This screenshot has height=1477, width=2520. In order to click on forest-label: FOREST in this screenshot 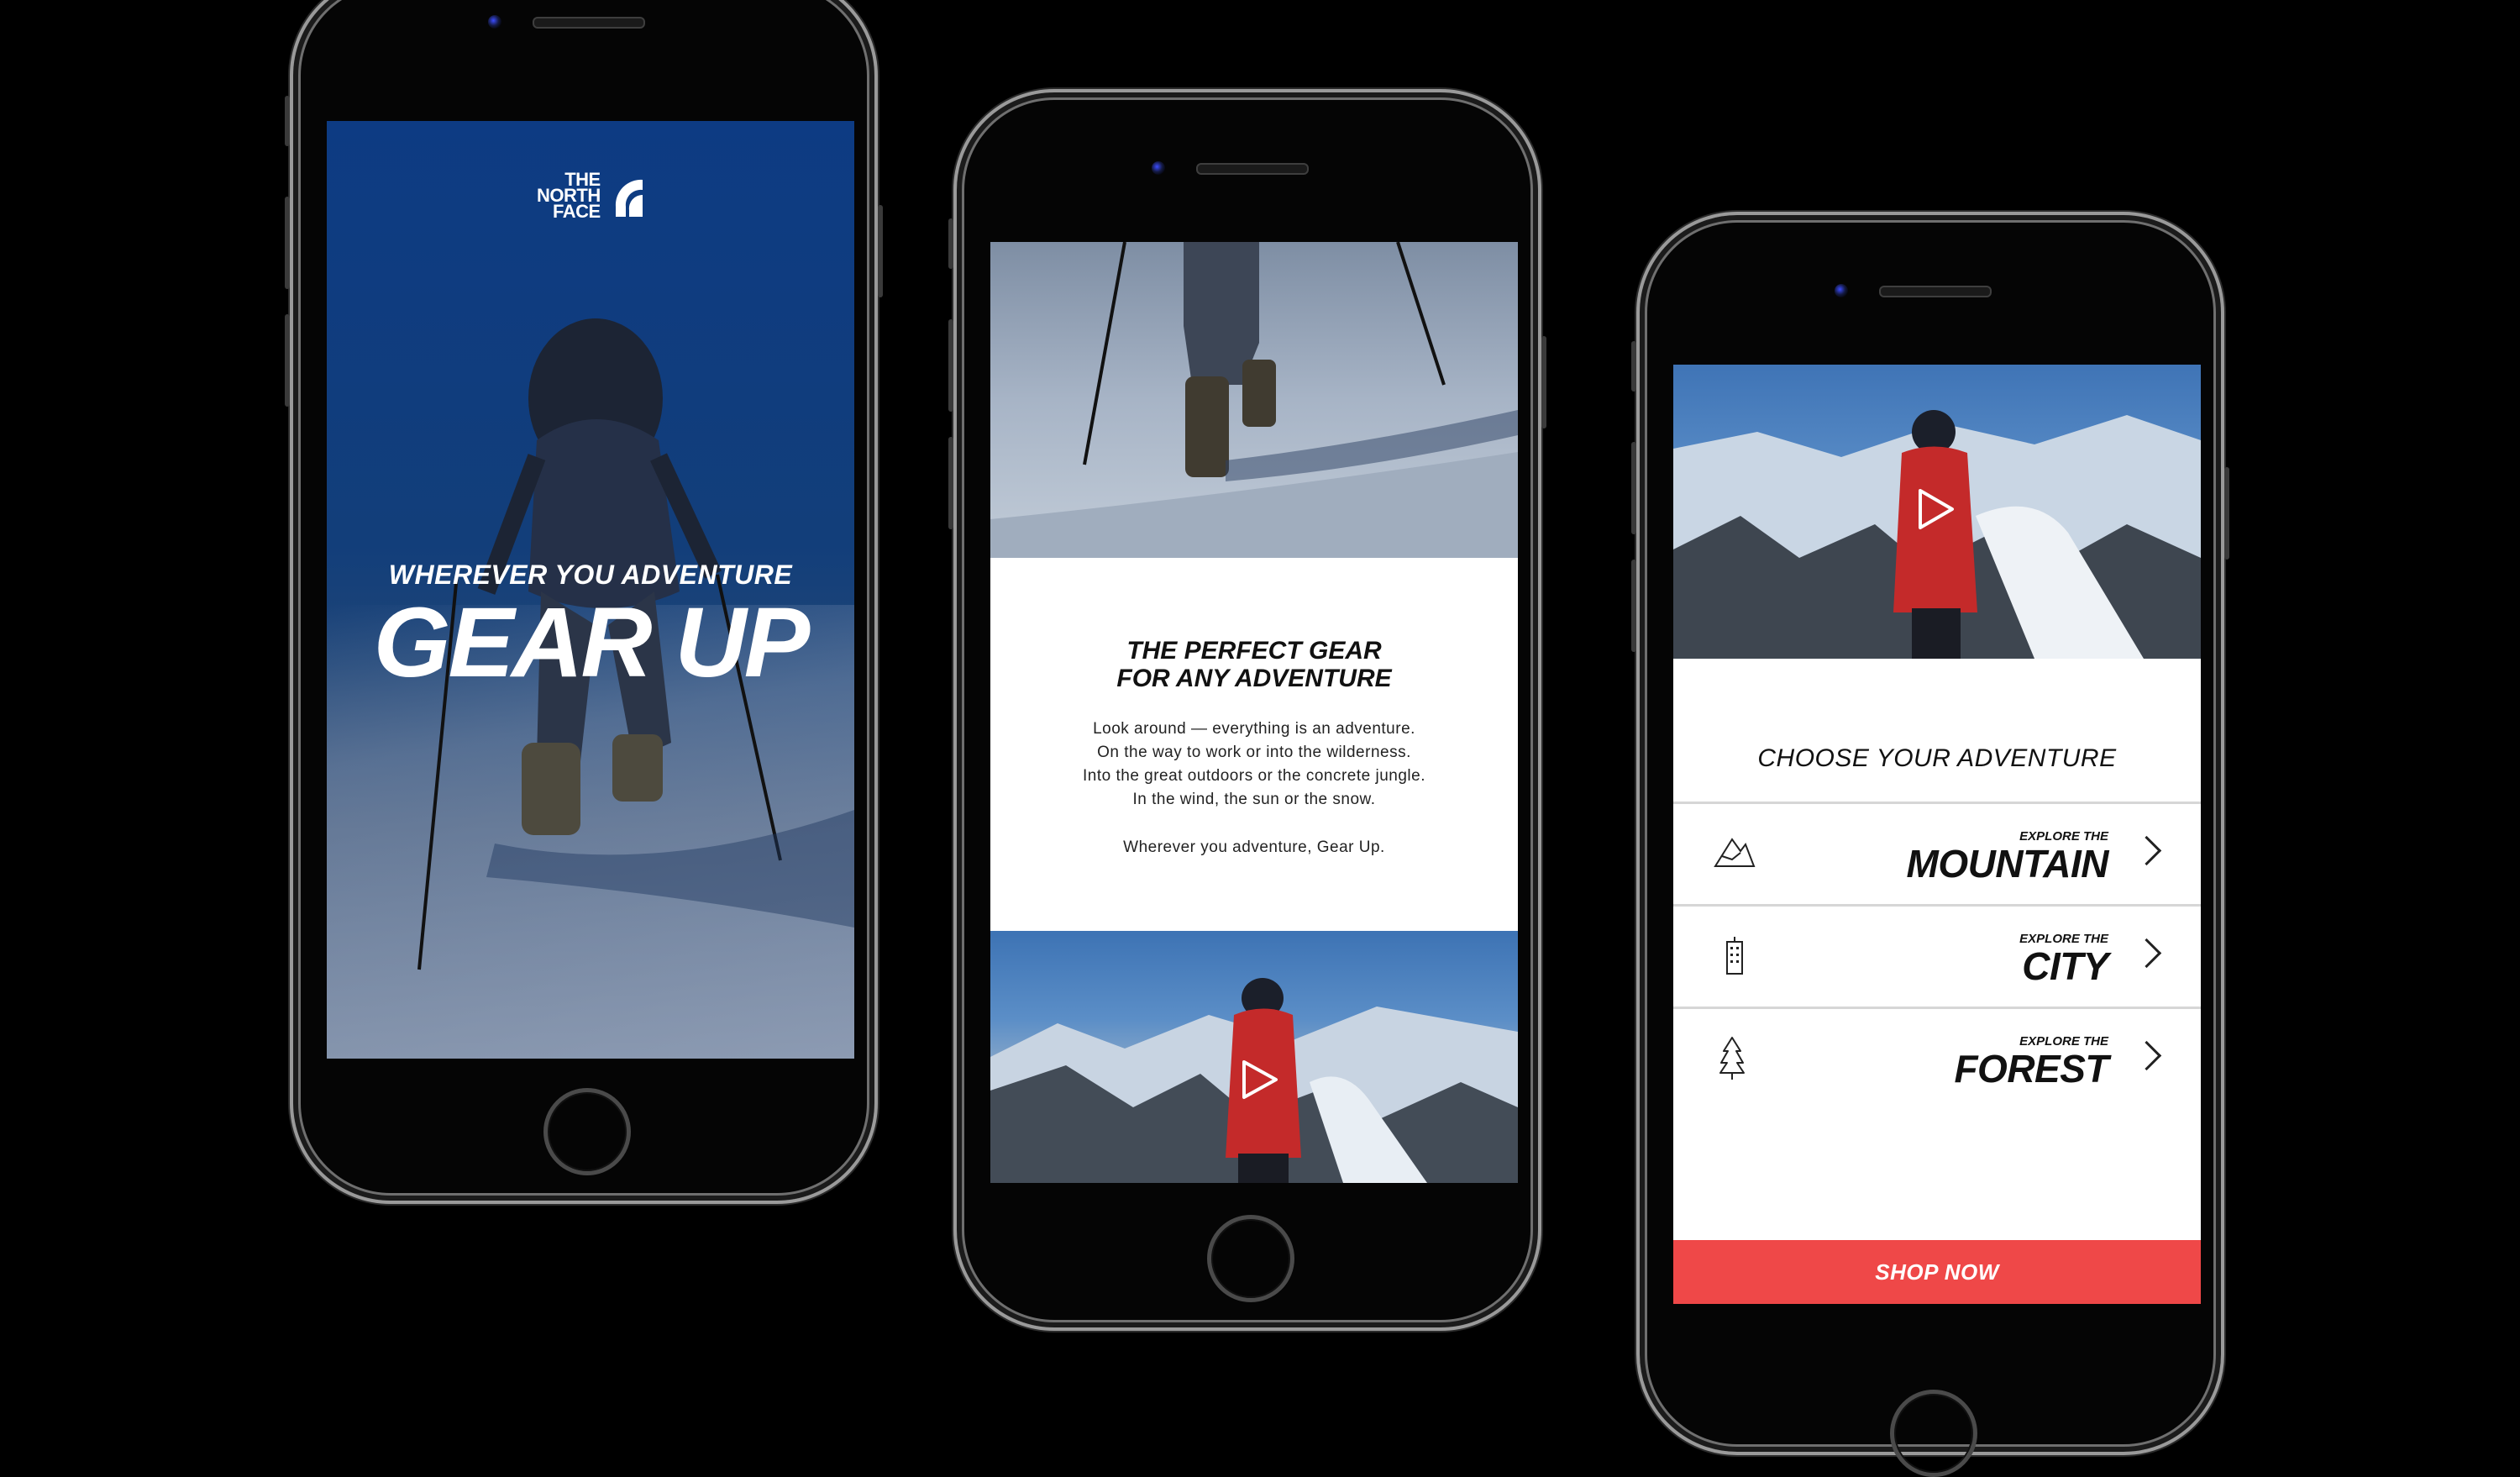, I will do `click(2031, 1069)`.